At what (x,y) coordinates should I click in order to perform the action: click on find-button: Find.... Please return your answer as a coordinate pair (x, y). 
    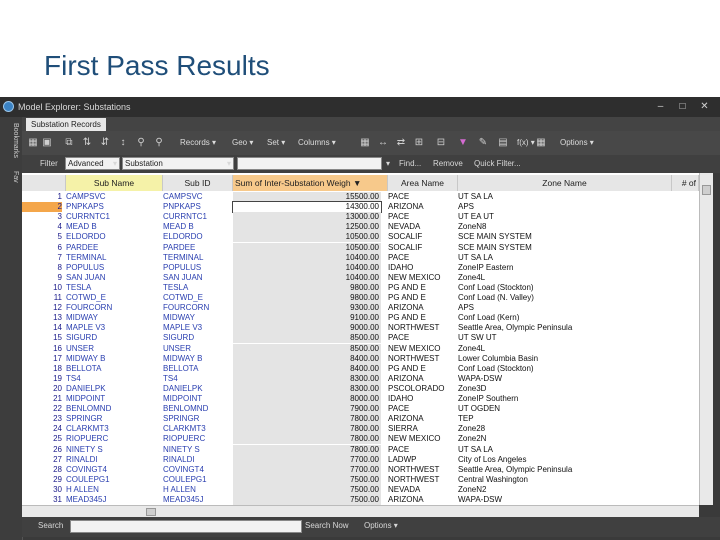
    Looking at the image, I should click on (410, 164).